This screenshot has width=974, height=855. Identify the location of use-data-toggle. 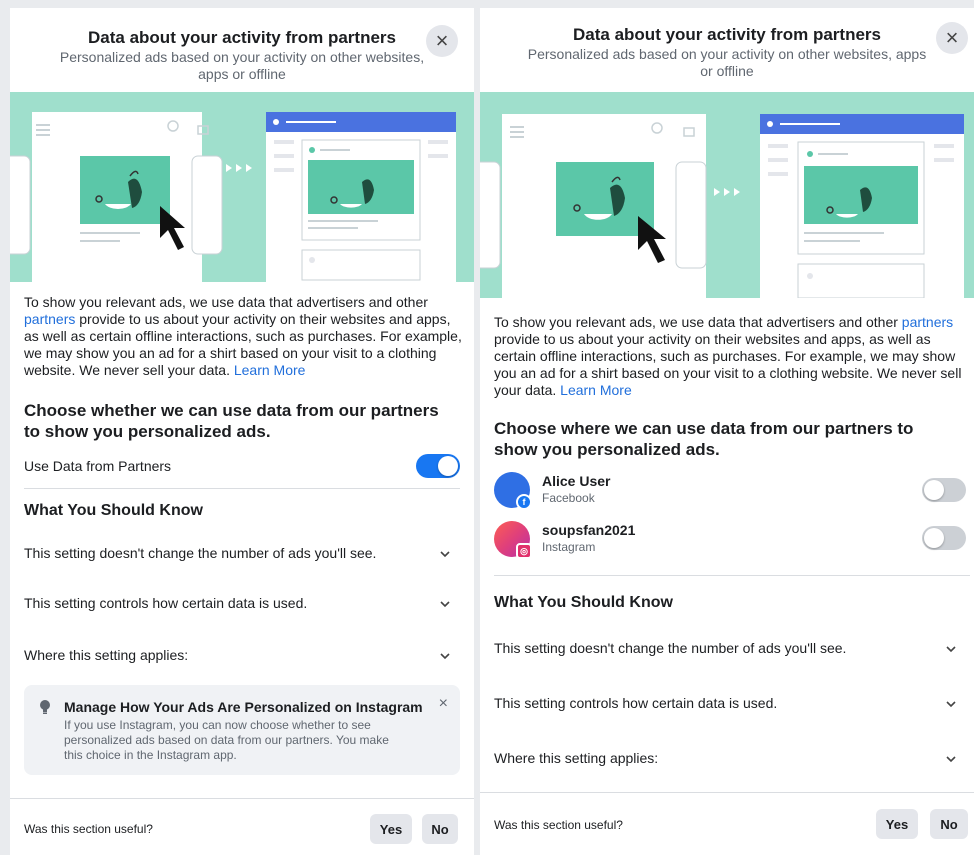
(438, 466).